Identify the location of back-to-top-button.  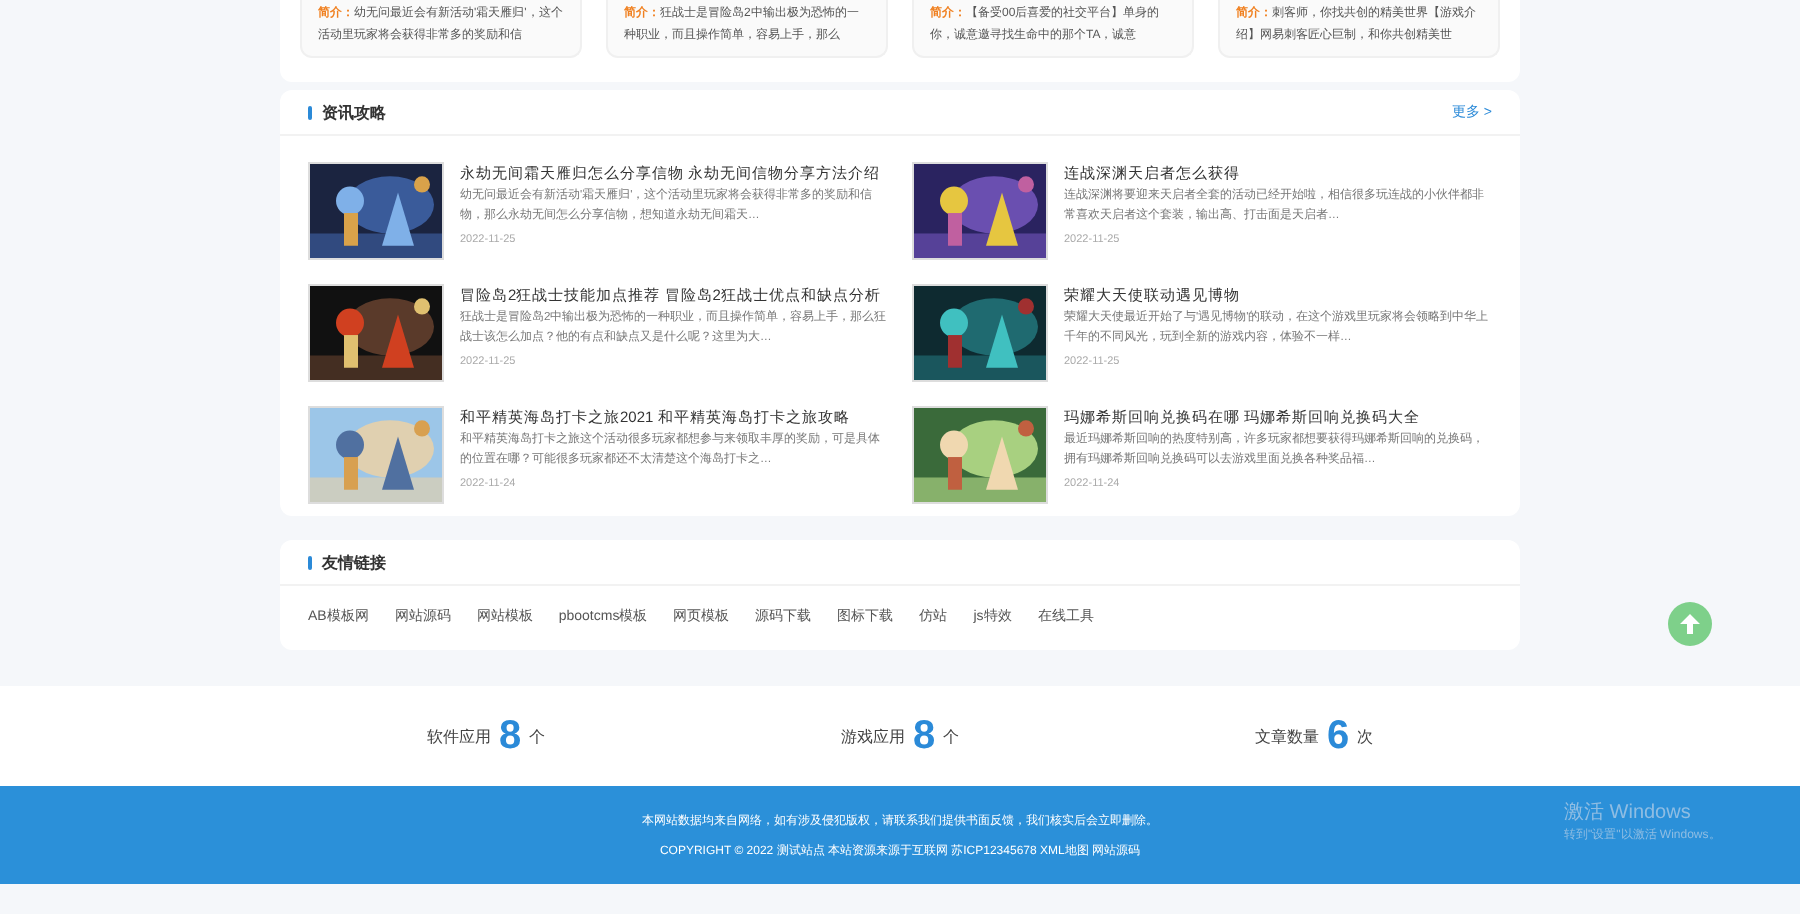
(1690, 624).